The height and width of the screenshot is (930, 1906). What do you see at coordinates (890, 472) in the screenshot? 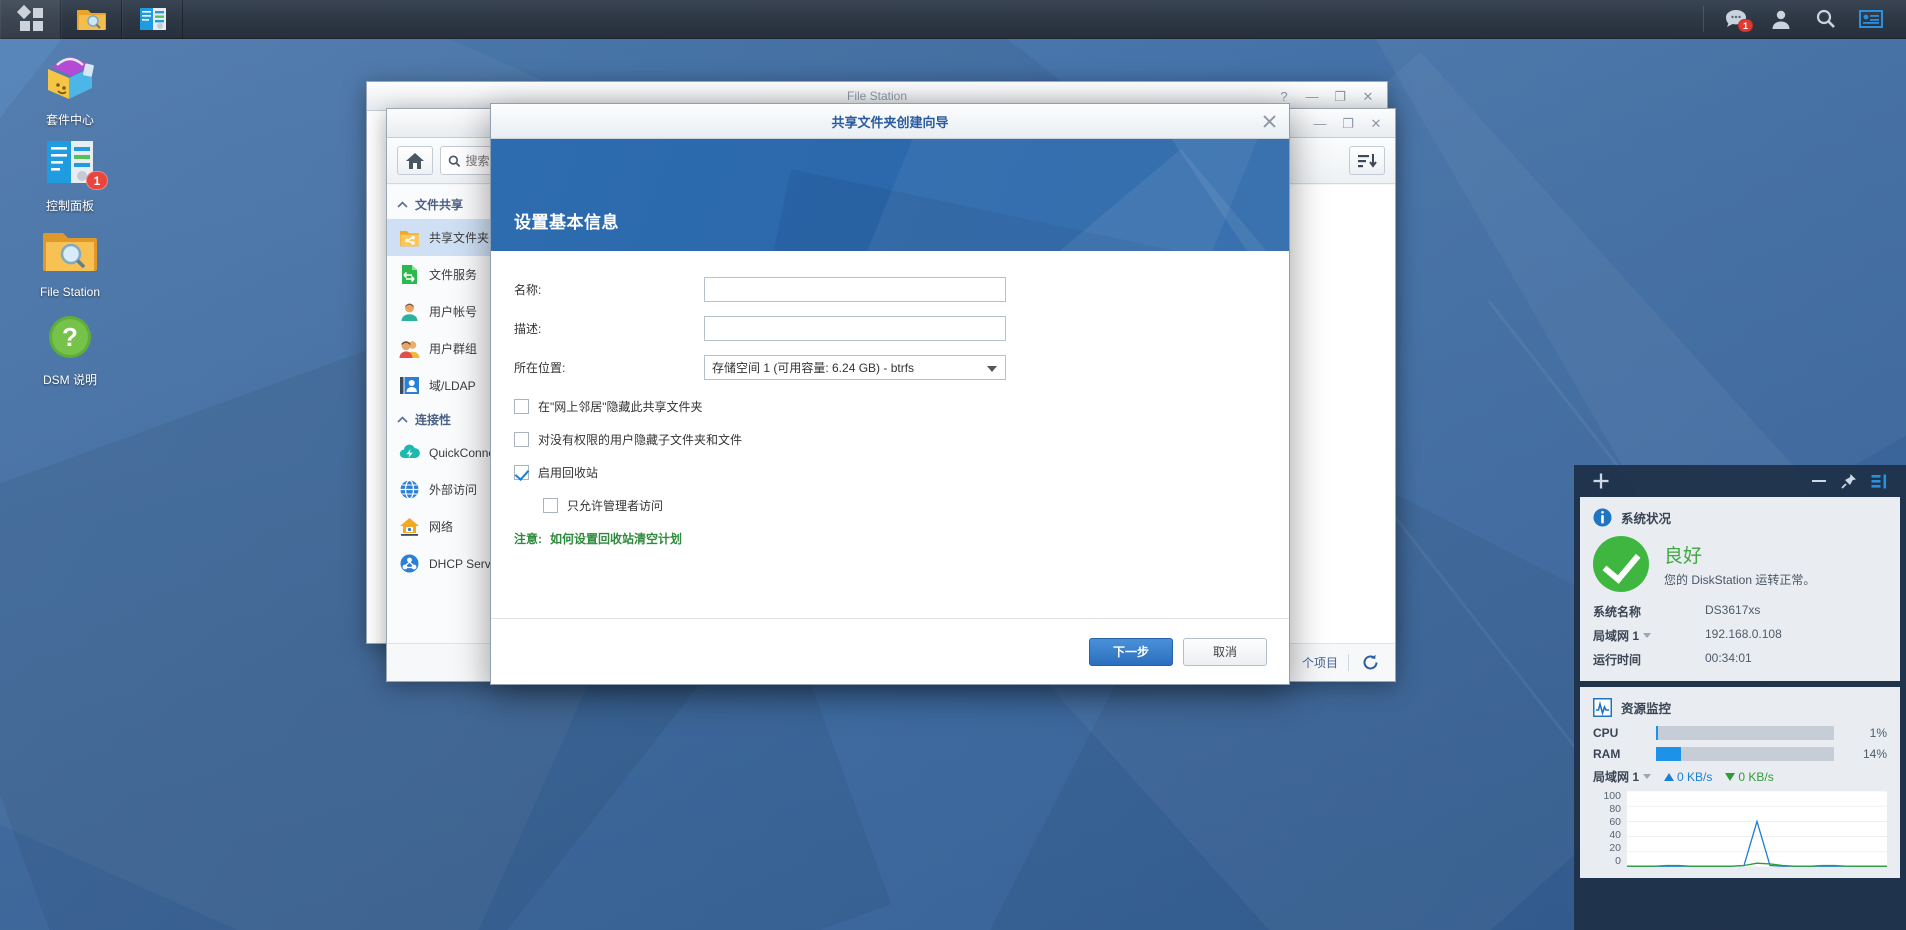
I see `checkbox-row-recycle-bin: 启用回收站` at bounding box center [890, 472].